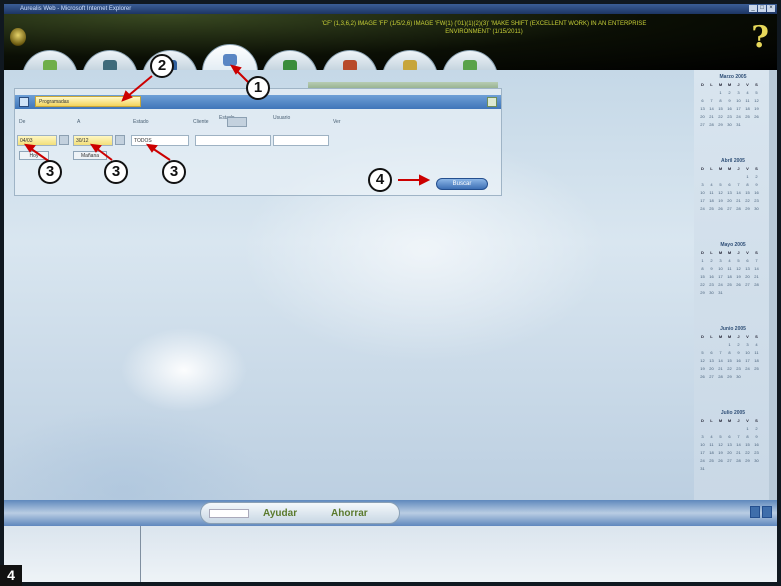 This screenshot has height=586, width=781. What do you see at coordinates (90, 155) in the screenshot?
I see `tomorrow-button: Mañana` at bounding box center [90, 155].